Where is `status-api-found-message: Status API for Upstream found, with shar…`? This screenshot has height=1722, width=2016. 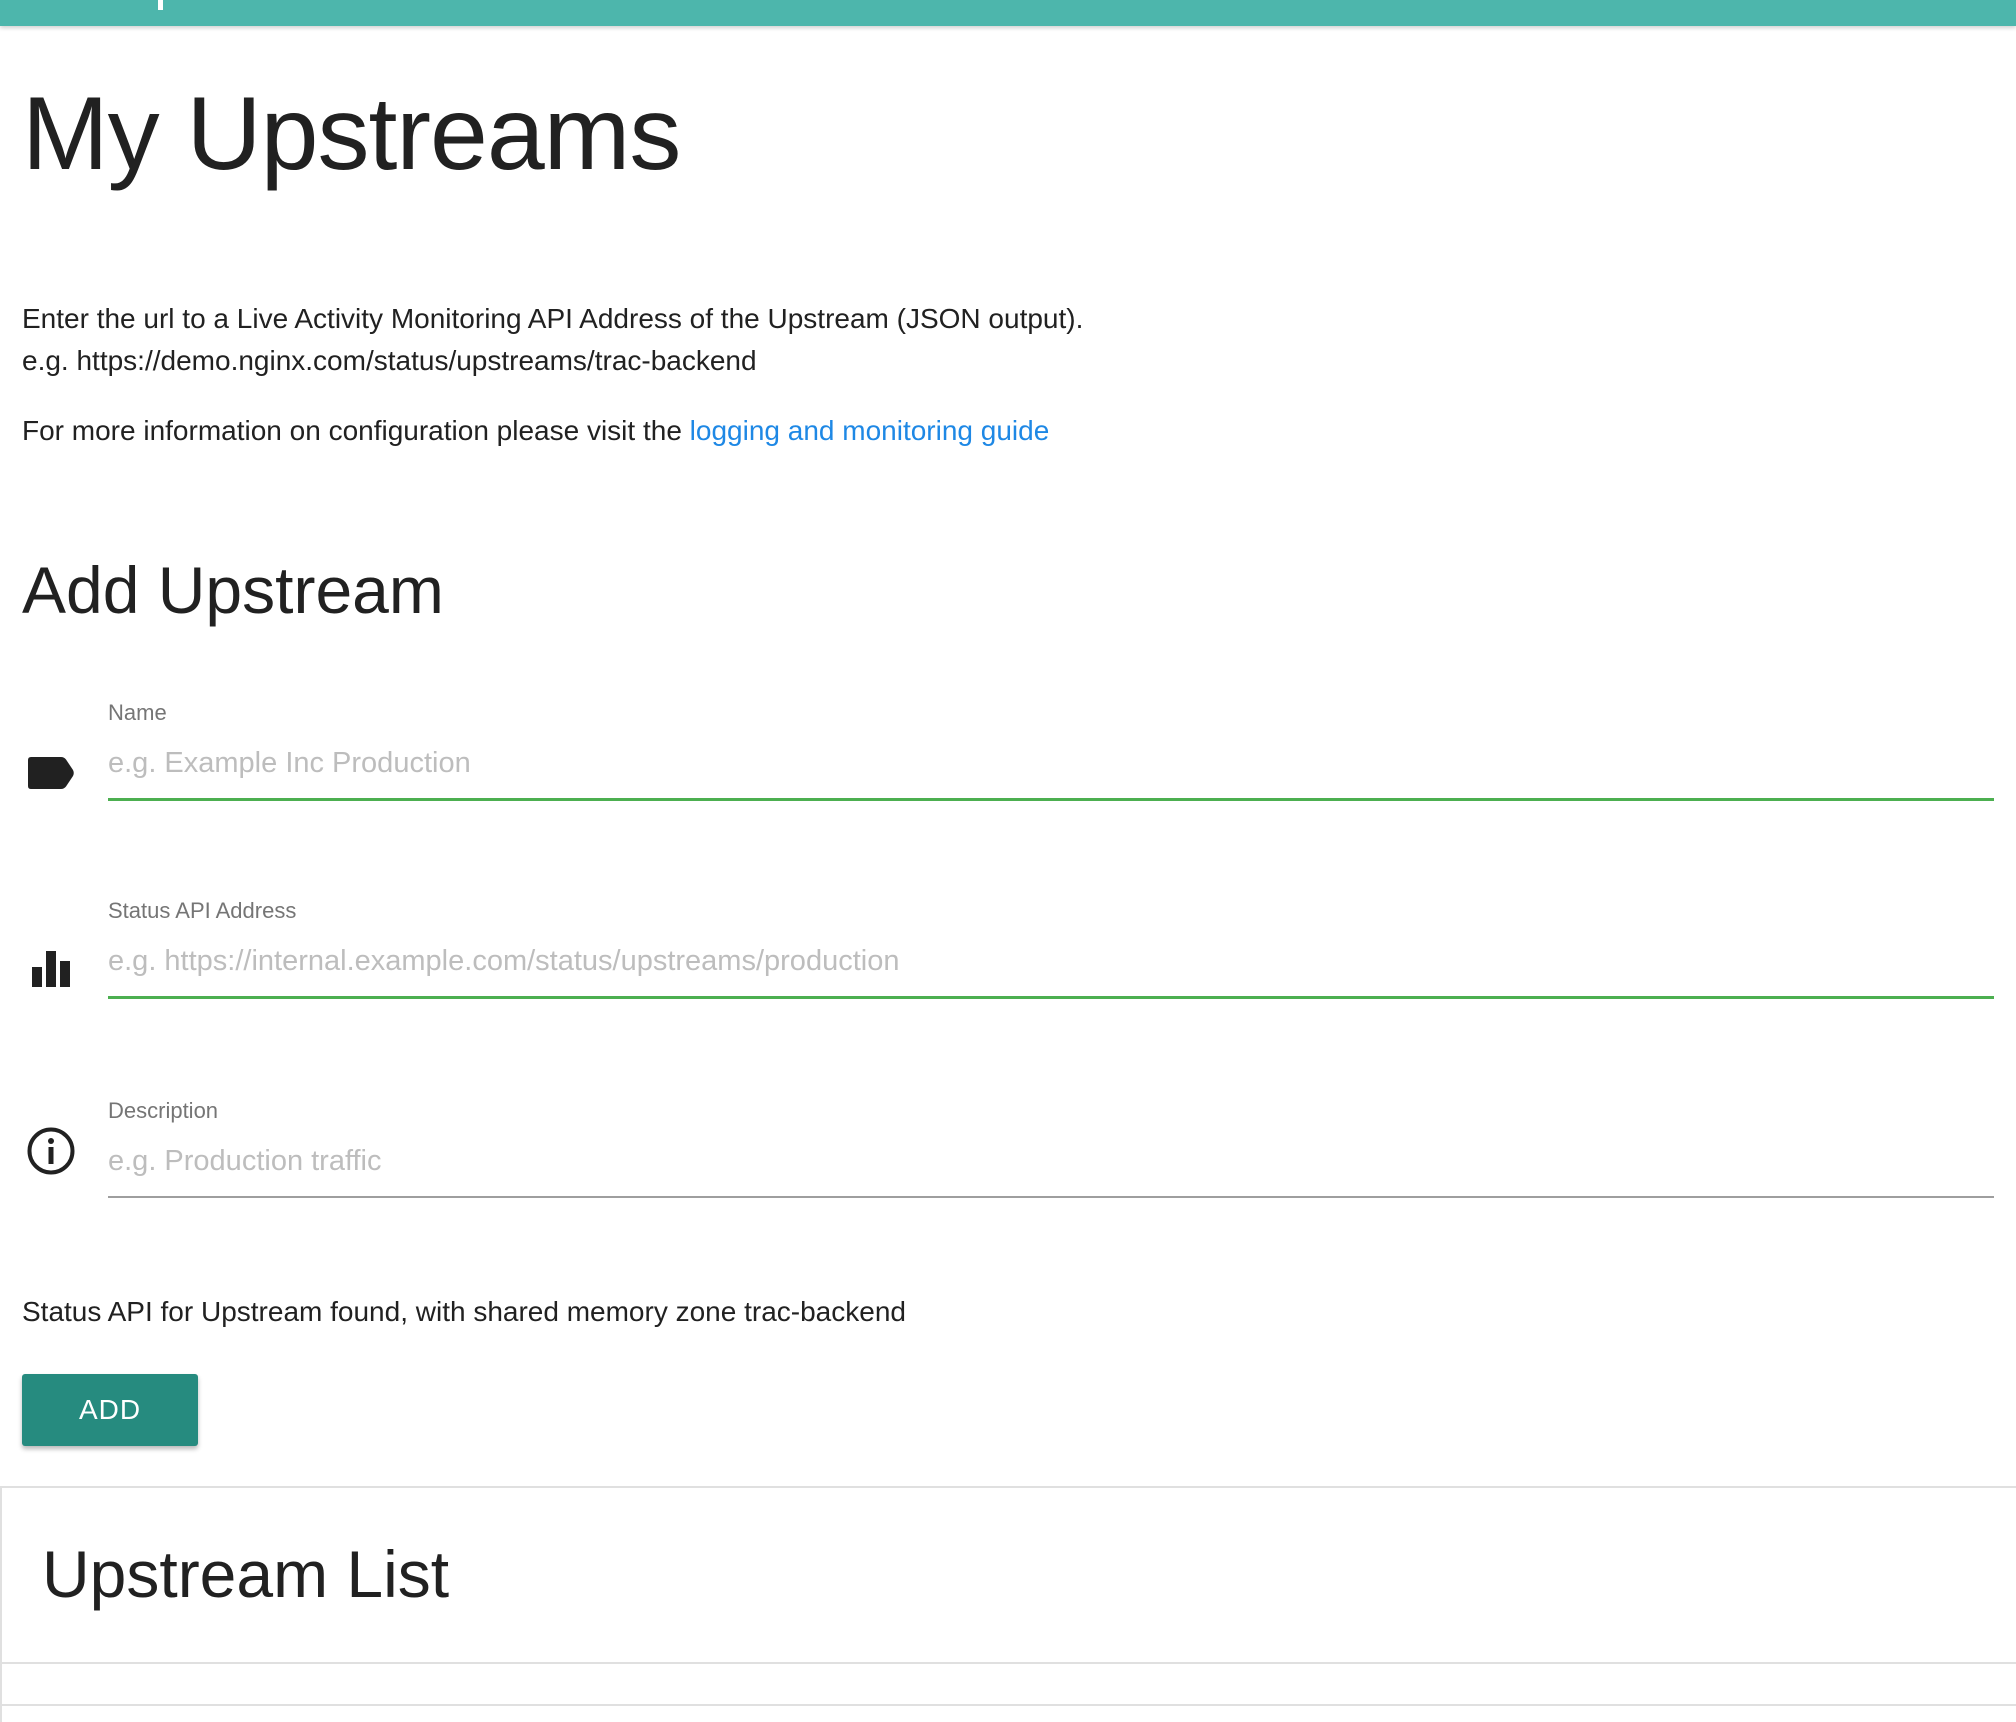 status-api-found-message: Status API for Upstream found, with shar… is located at coordinates (464, 1311).